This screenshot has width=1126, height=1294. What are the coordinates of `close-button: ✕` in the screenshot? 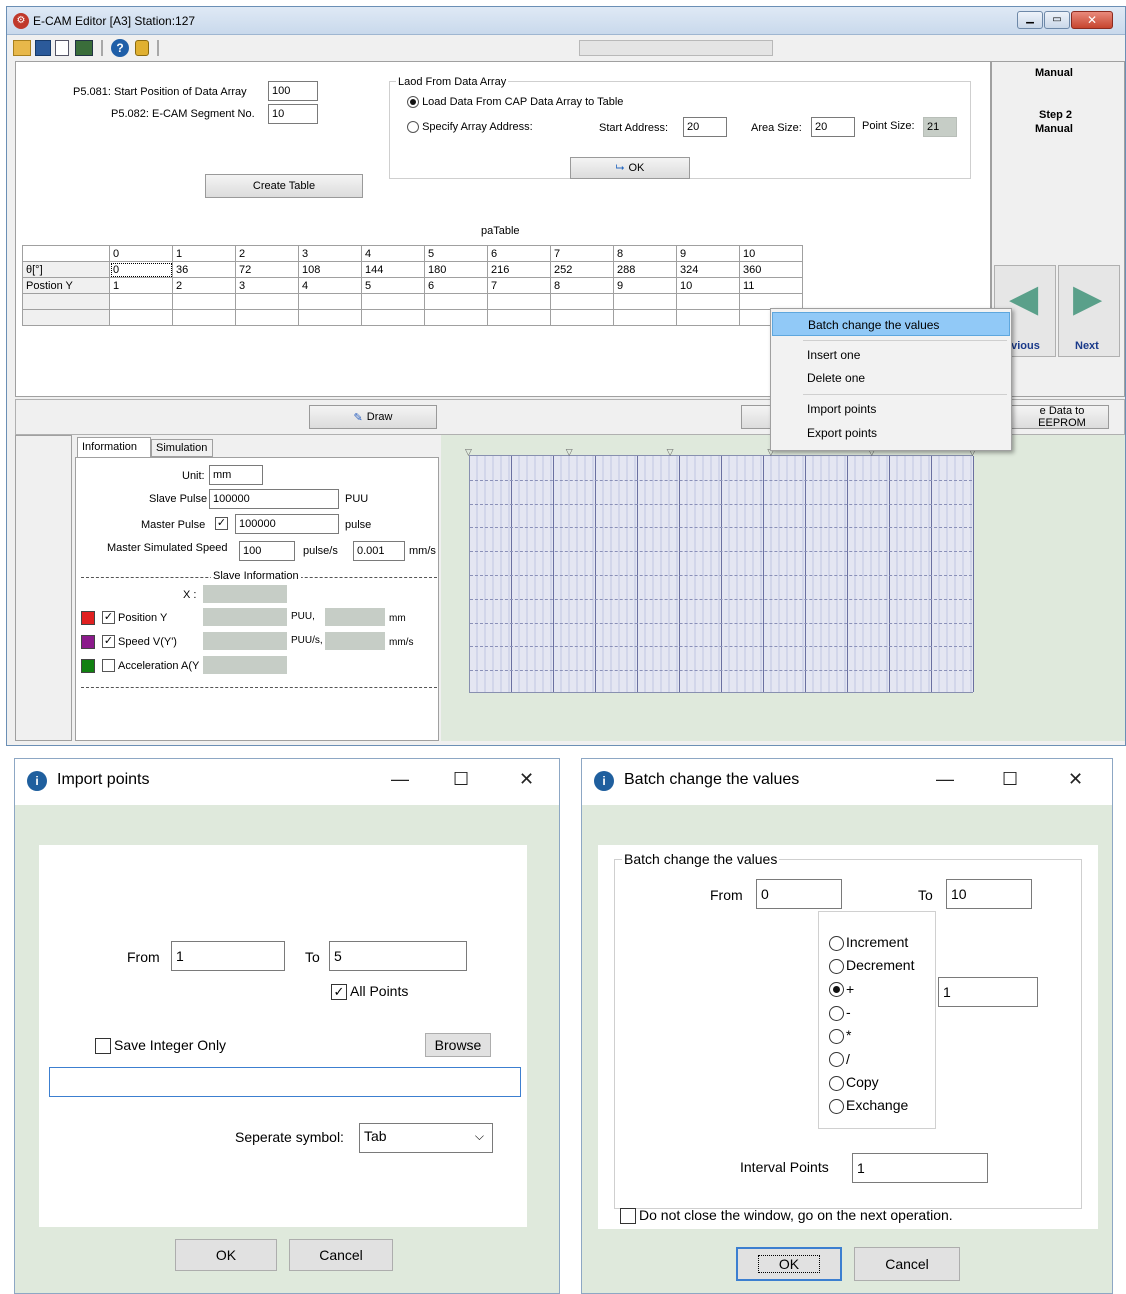 It's located at (1092, 20).